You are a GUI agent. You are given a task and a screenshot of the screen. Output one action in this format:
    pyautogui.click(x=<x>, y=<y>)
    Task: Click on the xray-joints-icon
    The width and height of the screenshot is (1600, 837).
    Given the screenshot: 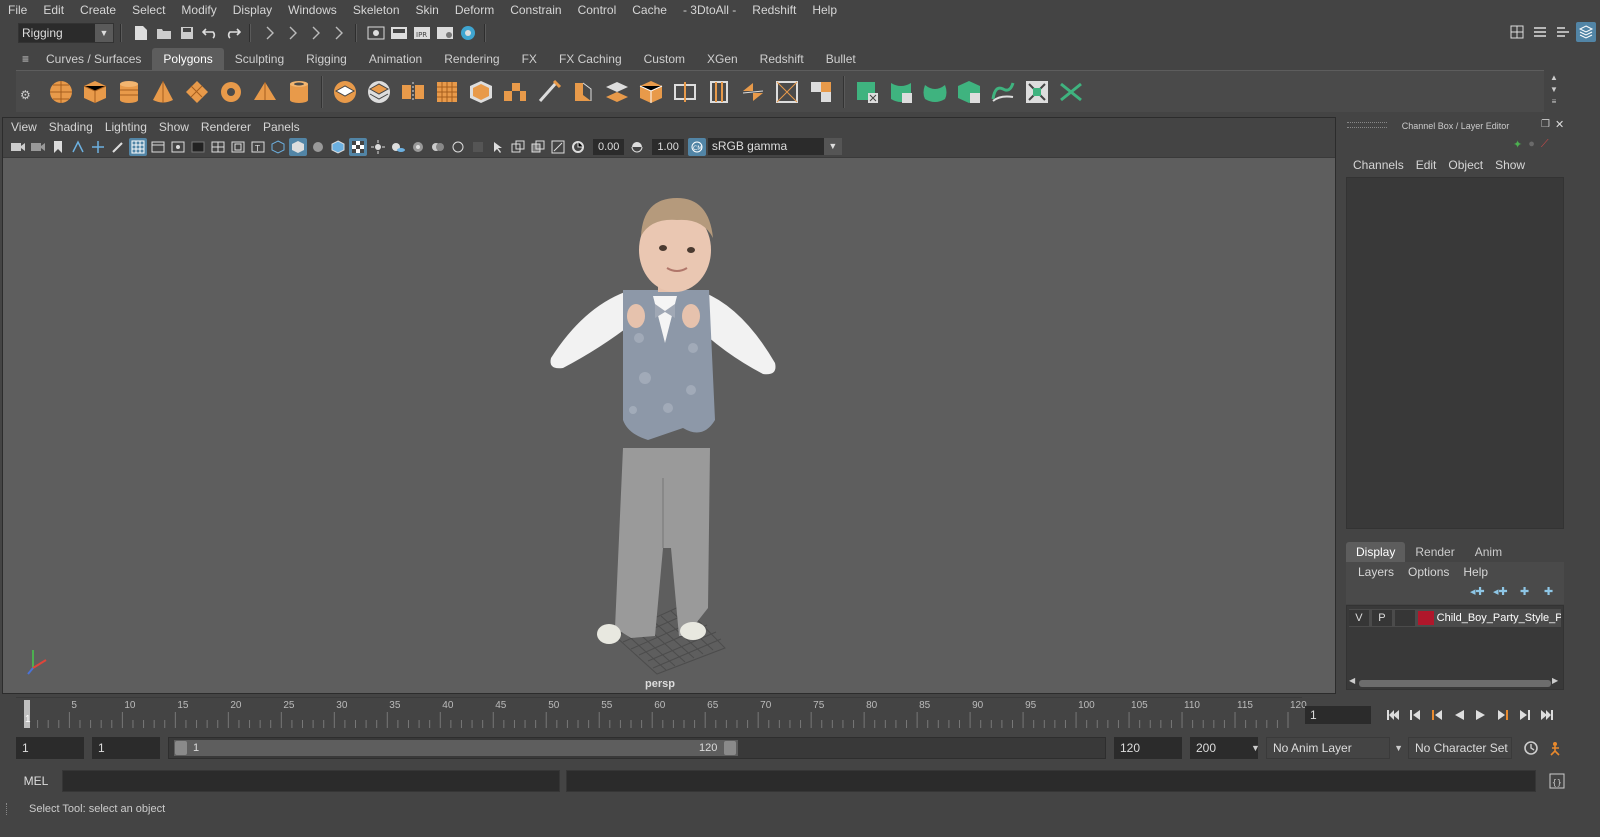 What is the action you would take?
    pyautogui.click(x=558, y=147)
    